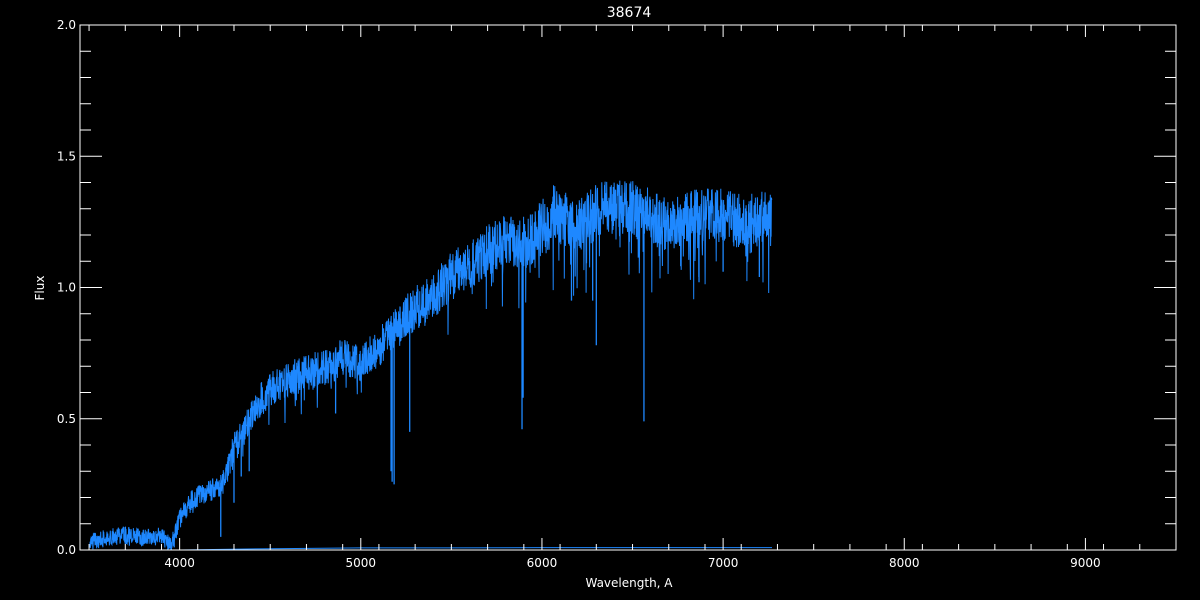 The height and width of the screenshot is (600, 1200). I want to click on y-tick-label: 1.5, so click(66, 156).